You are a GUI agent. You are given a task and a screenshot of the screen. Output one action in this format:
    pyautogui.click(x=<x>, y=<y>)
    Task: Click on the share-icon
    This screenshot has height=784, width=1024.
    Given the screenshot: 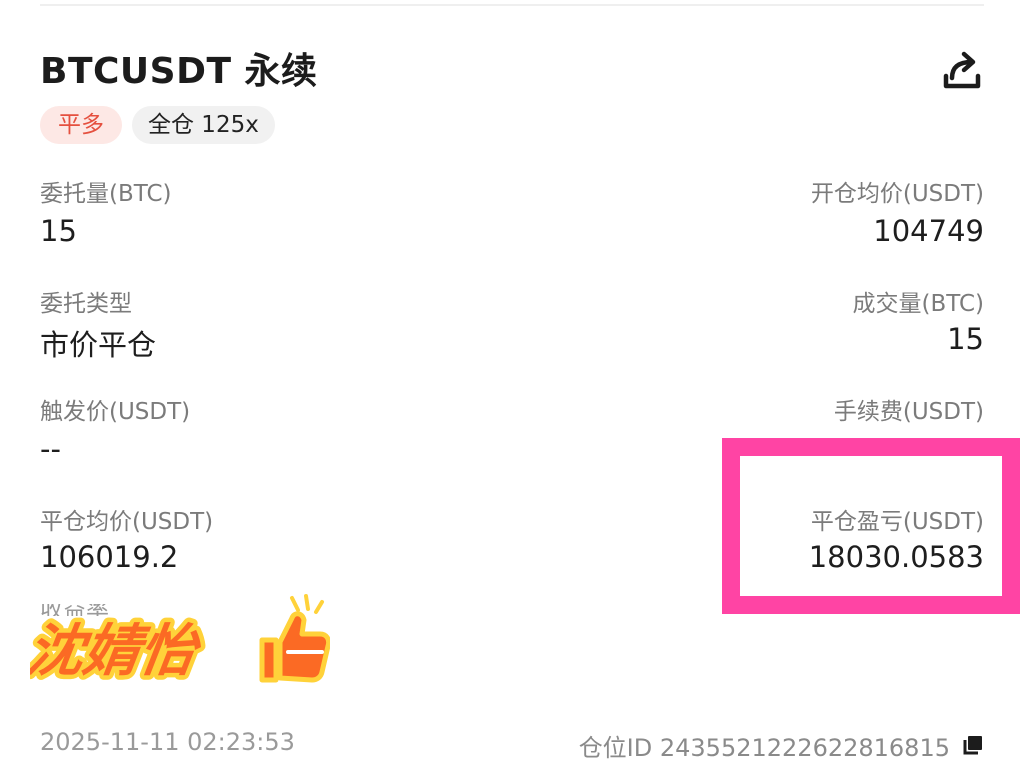 What is the action you would take?
    pyautogui.click(x=962, y=70)
    